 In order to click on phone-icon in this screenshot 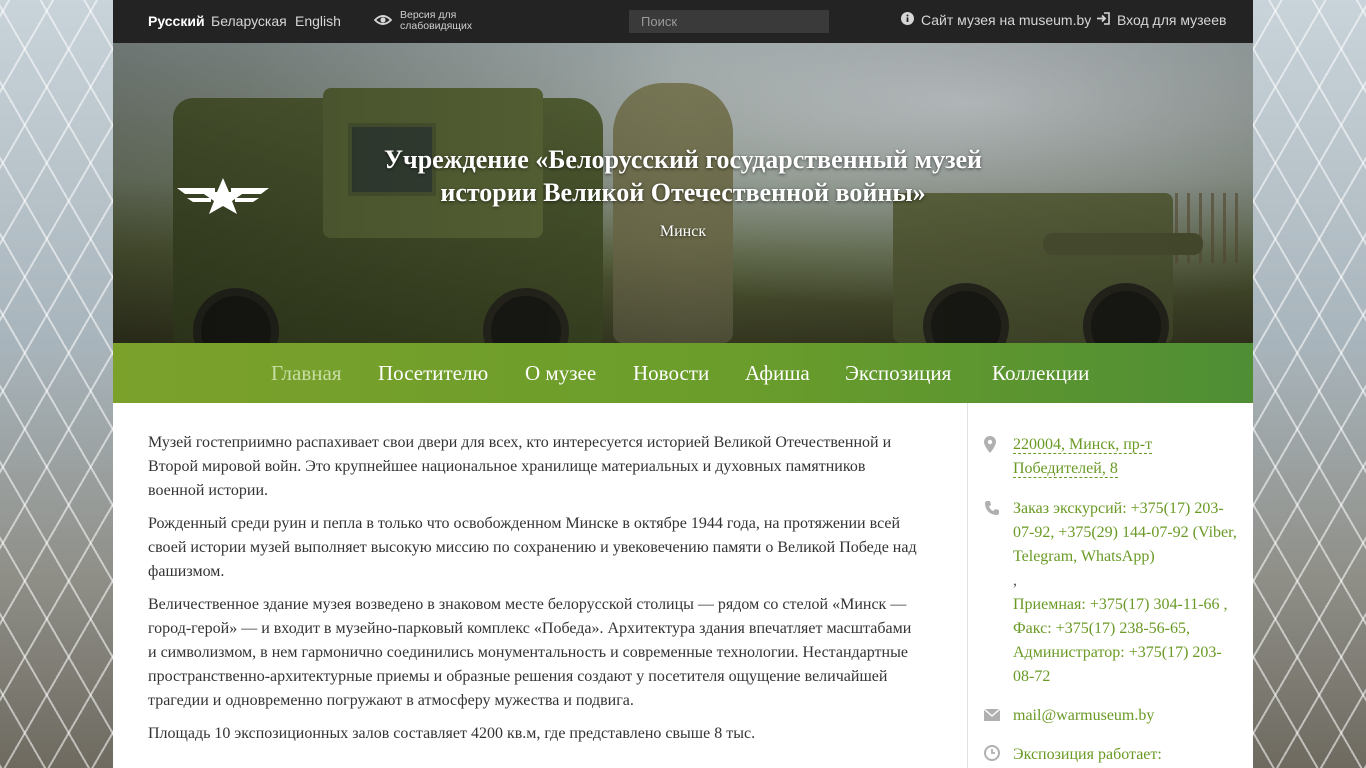, I will do `click(992, 510)`.